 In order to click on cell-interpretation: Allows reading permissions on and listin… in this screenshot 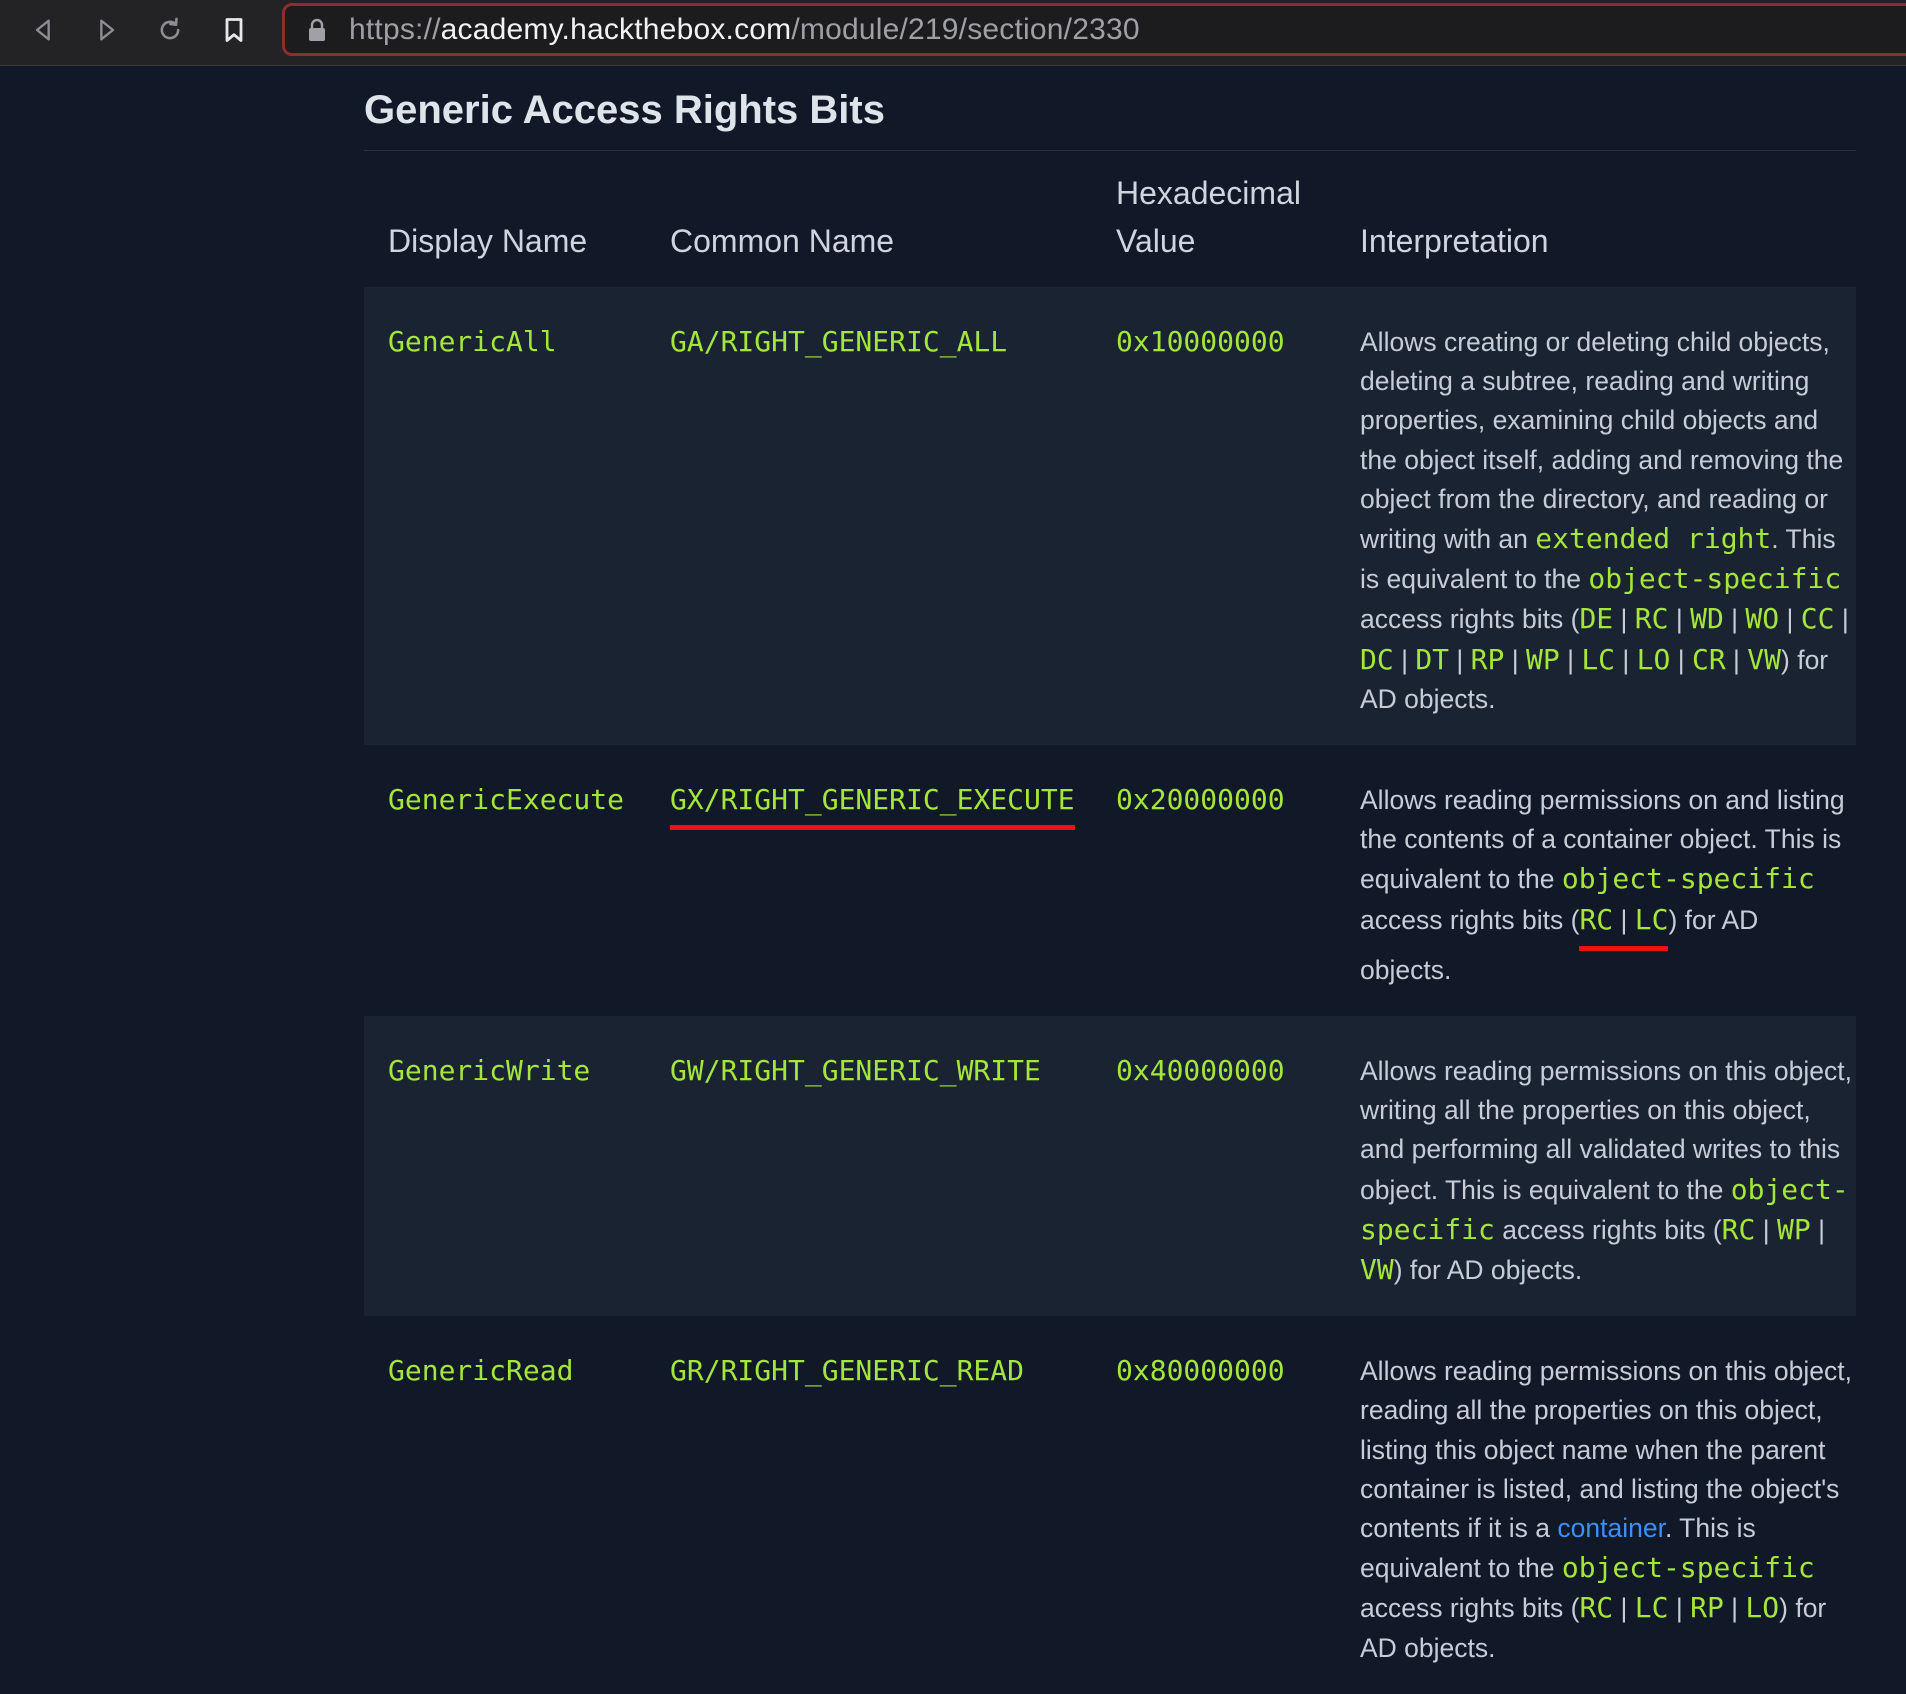, I will do `click(1596, 880)`.